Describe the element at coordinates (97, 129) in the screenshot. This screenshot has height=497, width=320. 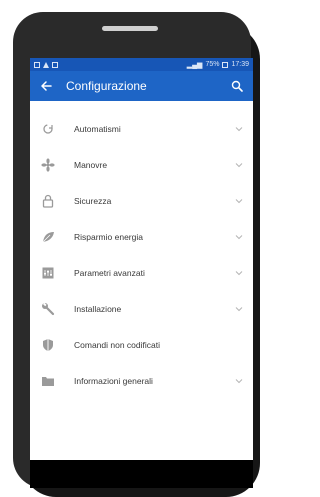
I see `menu-item-label: Automatismi` at that location.